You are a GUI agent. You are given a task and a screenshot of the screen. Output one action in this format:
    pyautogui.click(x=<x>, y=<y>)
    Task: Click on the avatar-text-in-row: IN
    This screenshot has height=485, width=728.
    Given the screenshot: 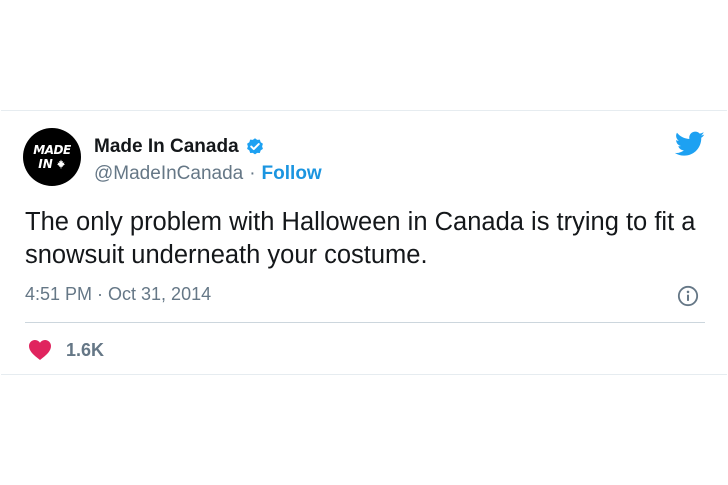 What is the action you would take?
    pyautogui.click(x=52, y=164)
    